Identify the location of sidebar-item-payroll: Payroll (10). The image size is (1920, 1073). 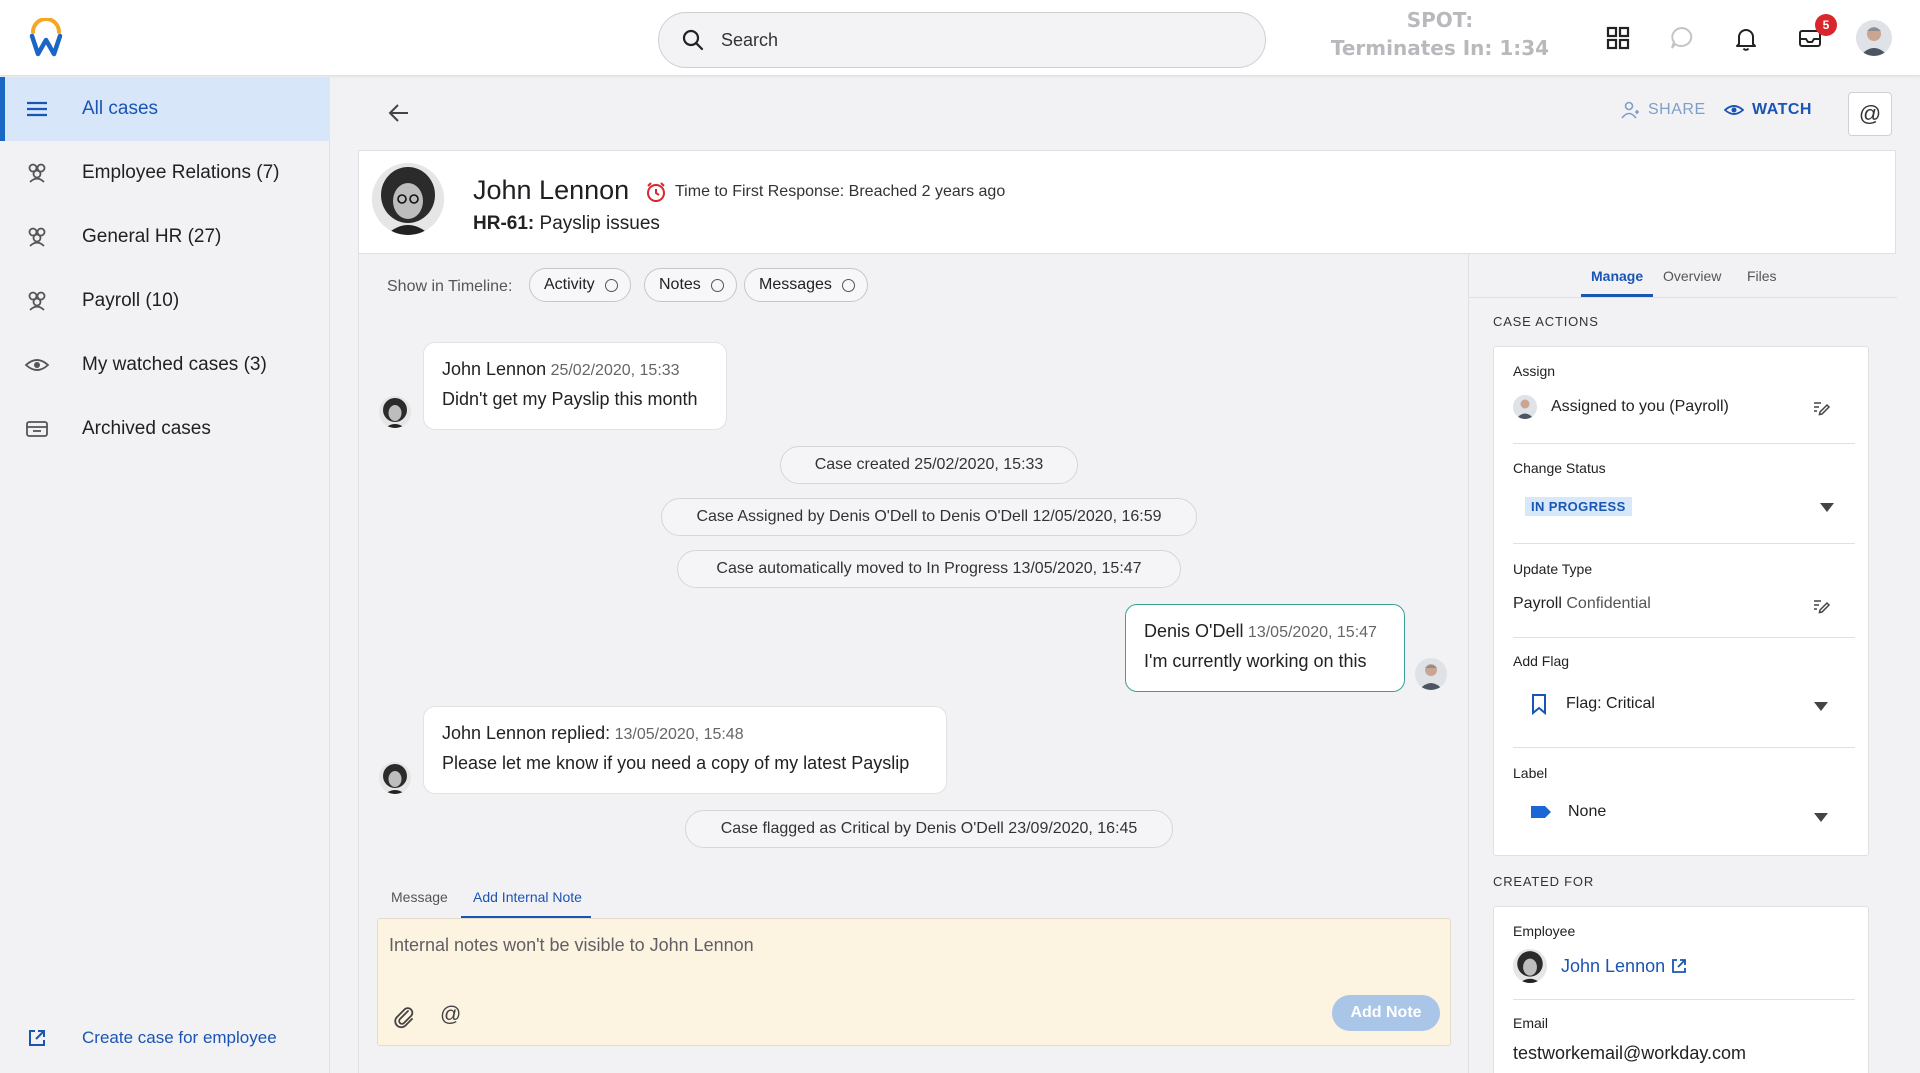
(165, 301).